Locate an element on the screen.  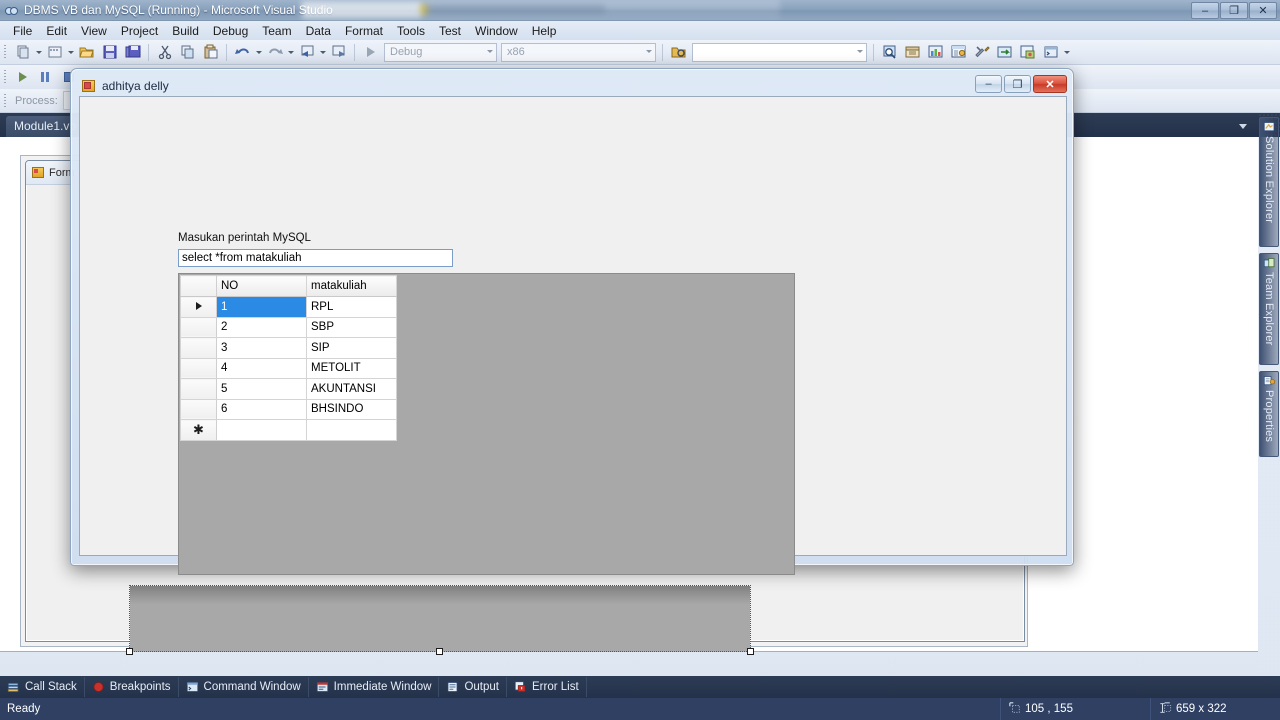
command-window-icon is located at coordinates (1050, 52).